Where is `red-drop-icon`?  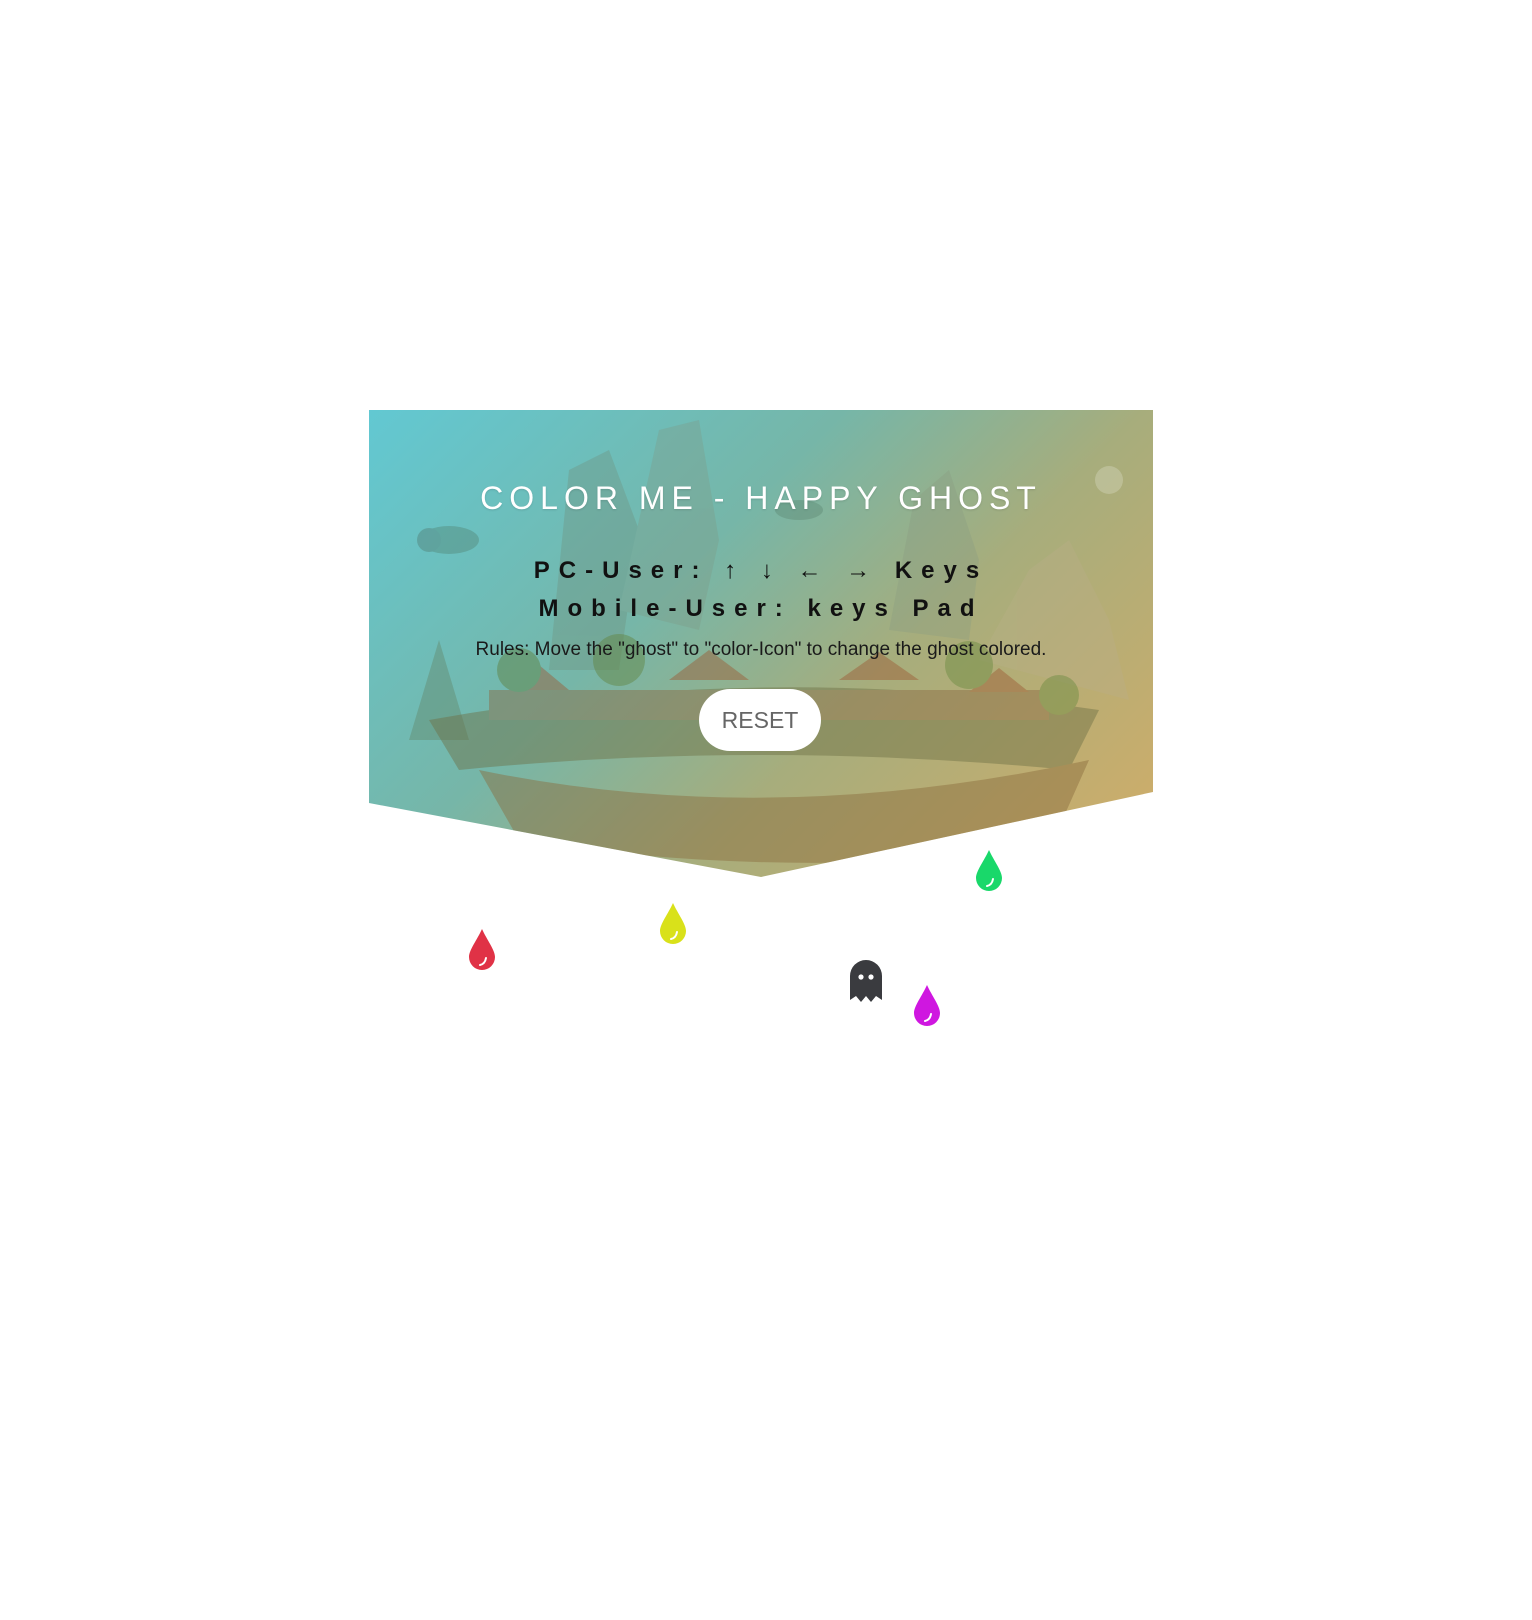 red-drop-icon is located at coordinates (482, 949).